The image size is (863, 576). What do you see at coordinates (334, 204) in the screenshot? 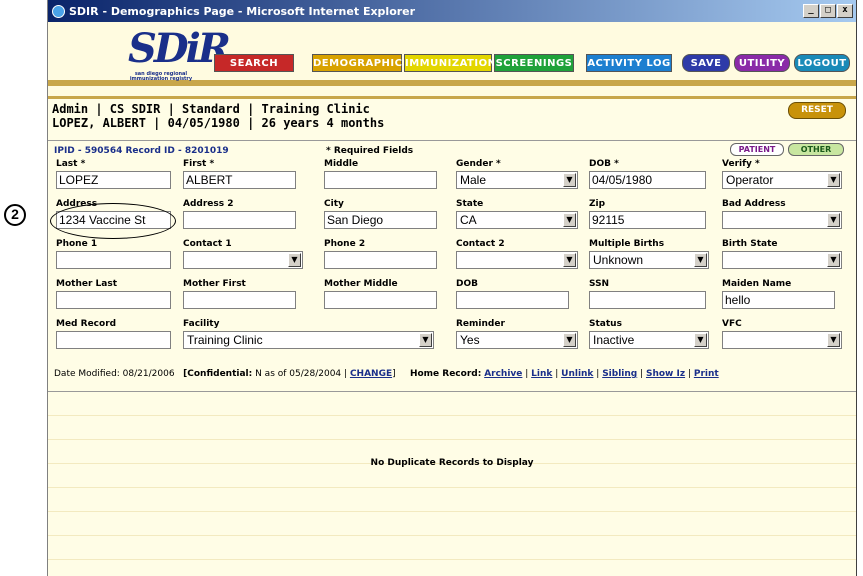
I see `city-label: City` at bounding box center [334, 204].